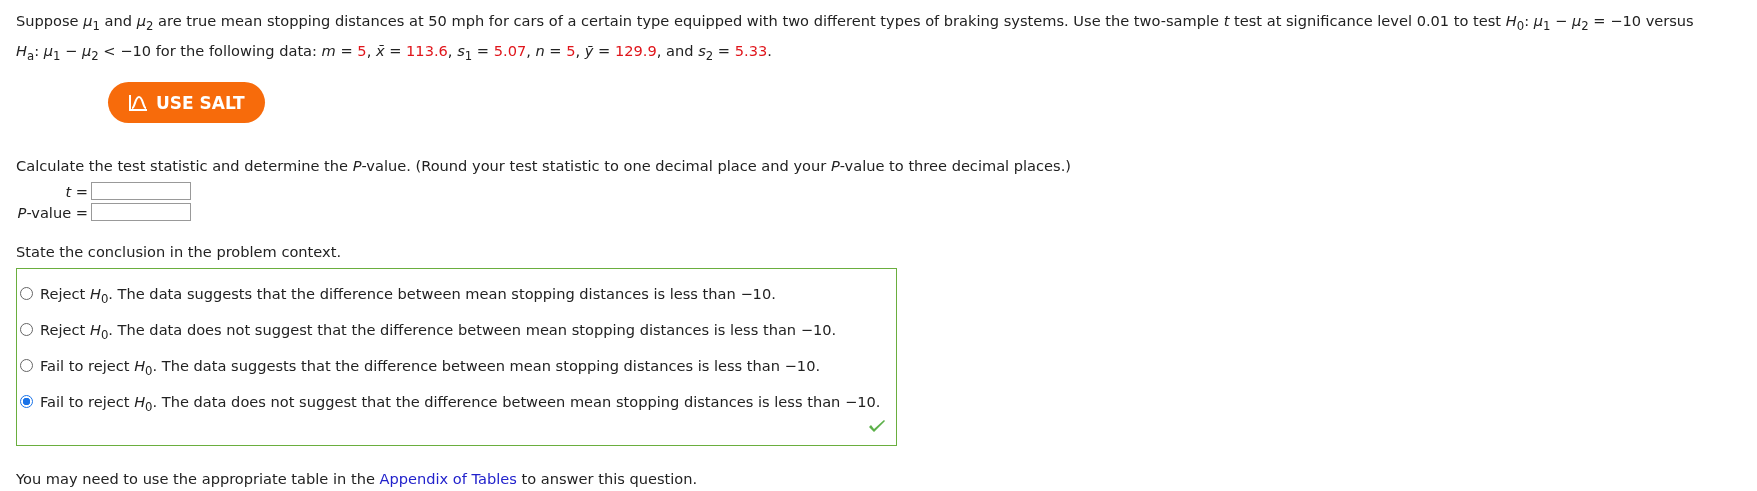 This screenshot has height=491, width=1757. What do you see at coordinates (430, 365) in the screenshot?
I see `option-text: Fail to reject H$_{0}$. The data suggests that the difference between mean stopping distances is less than −10.` at bounding box center [430, 365].